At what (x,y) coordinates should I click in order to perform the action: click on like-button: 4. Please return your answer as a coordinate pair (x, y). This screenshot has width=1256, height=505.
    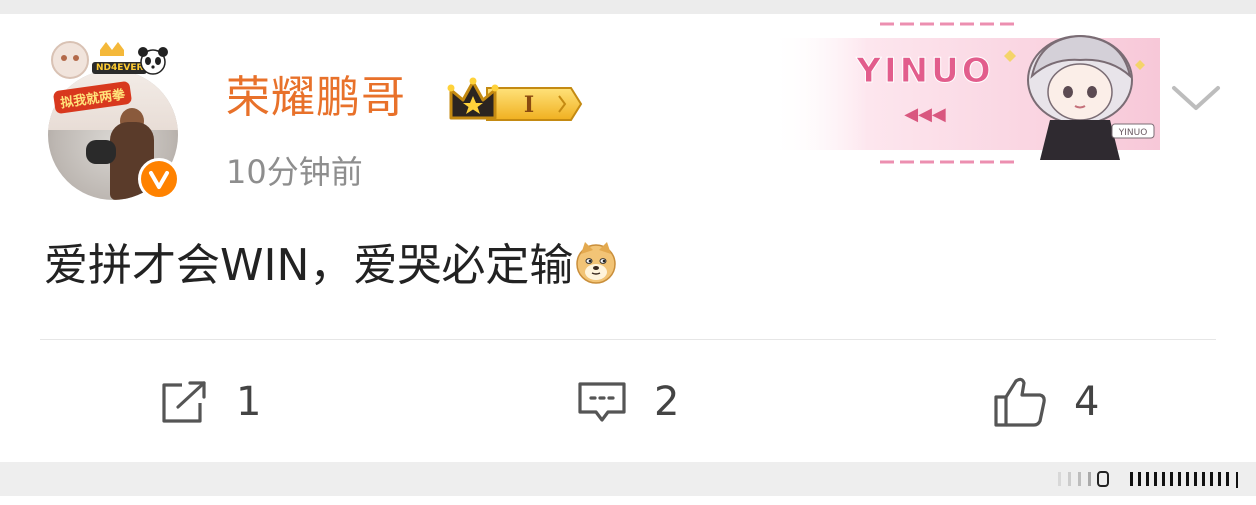
    Looking at the image, I should click on (1045, 402).